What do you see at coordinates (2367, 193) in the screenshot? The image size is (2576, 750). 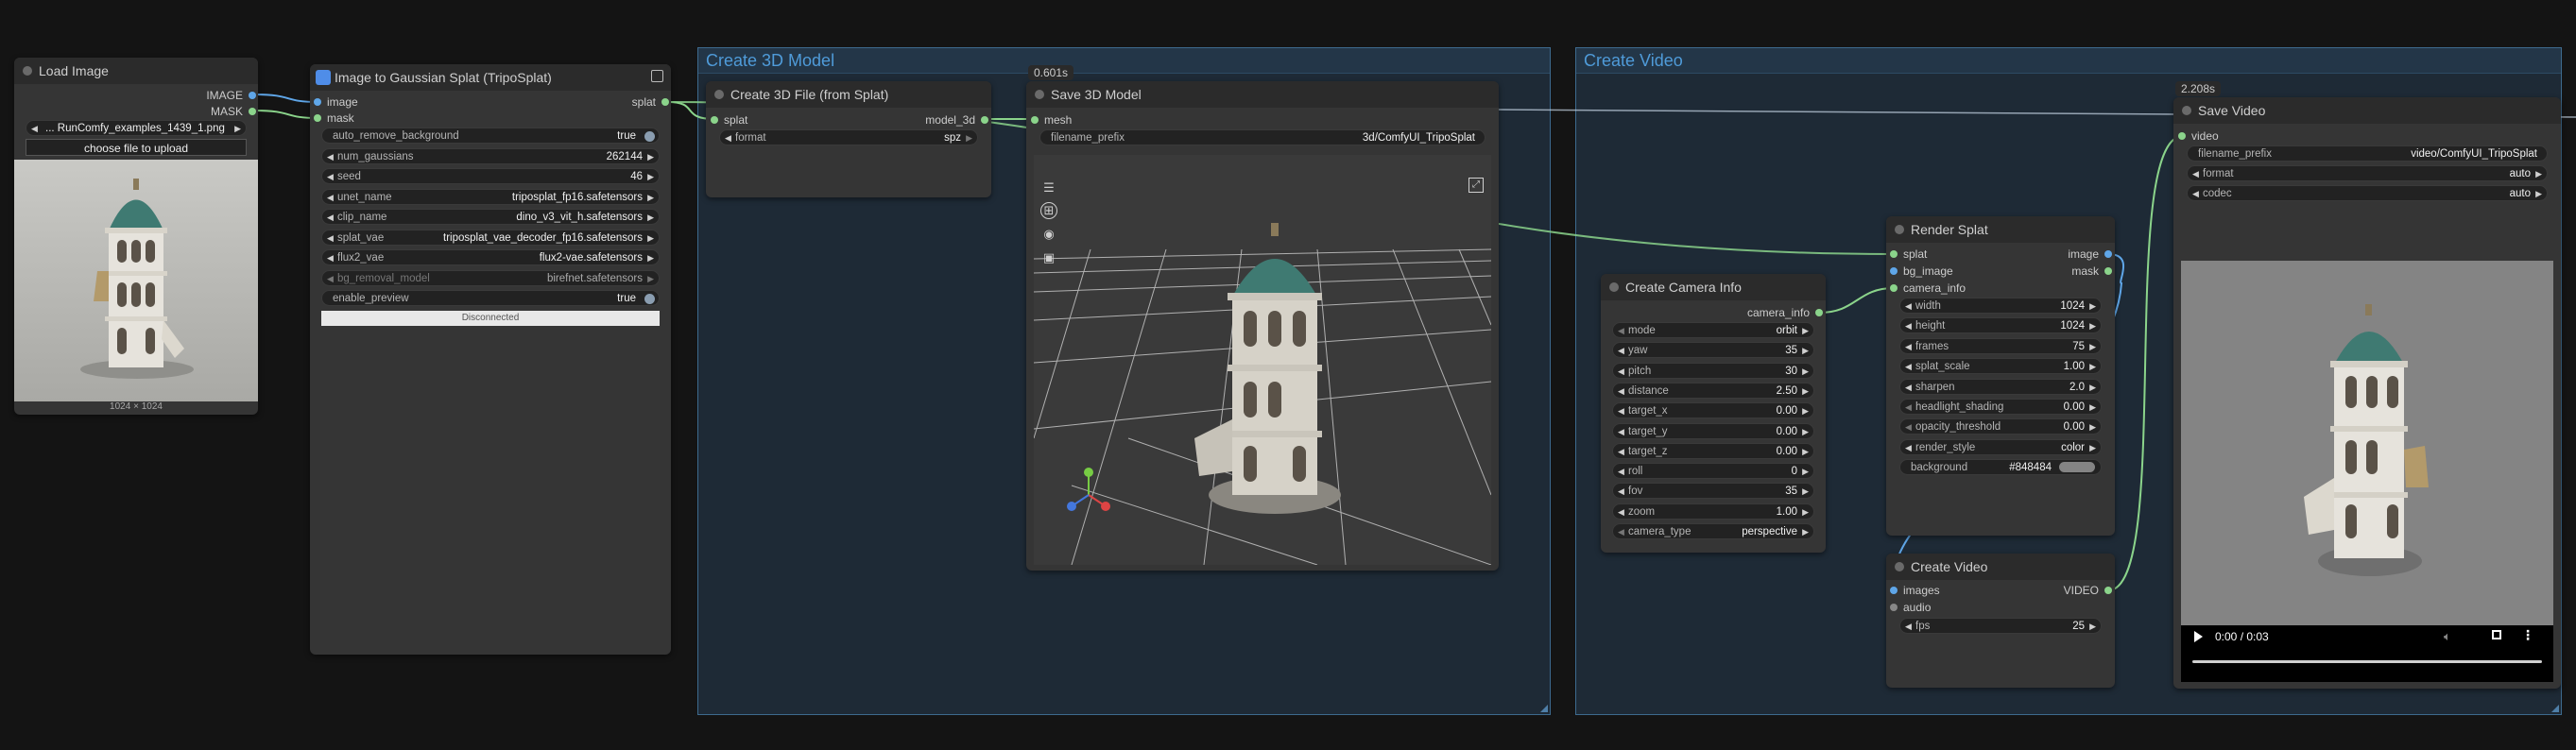 I see `codec-combo: ◀ codec auto ▶` at bounding box center [2367, 193].